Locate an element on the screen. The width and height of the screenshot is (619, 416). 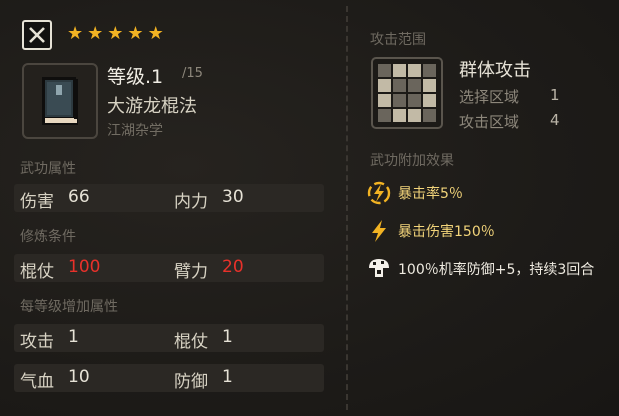
stat-value: 30 is located at coordinates (233, 197).